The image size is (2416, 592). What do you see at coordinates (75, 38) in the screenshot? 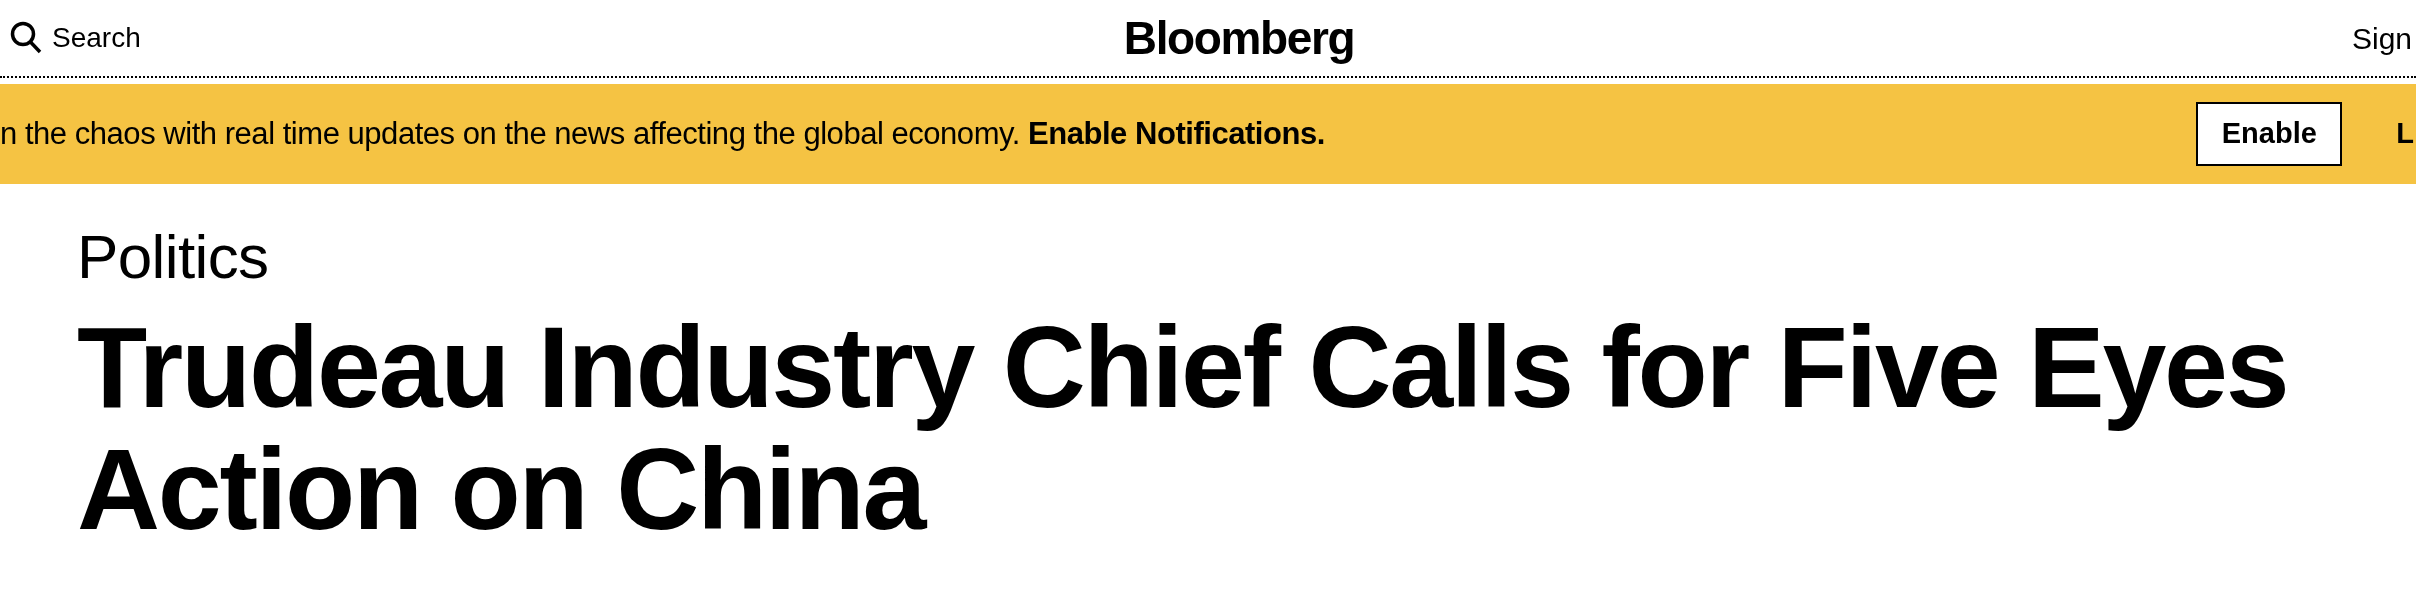
I see `search-button: Search` at bounding box center [75, 38].